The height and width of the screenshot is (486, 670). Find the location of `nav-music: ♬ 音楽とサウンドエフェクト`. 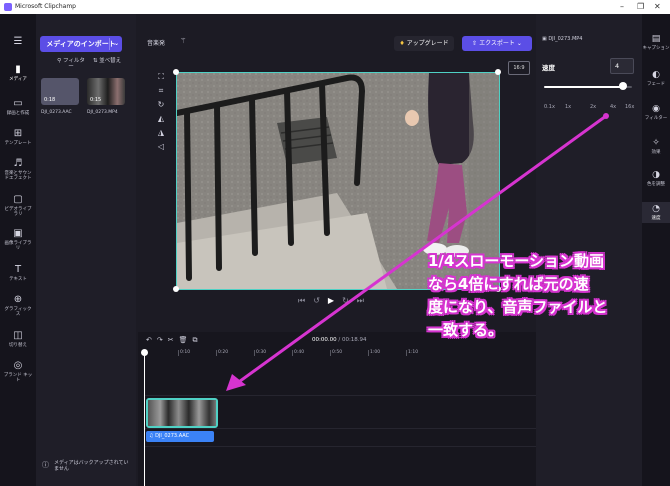

nav-music: ♬ 音楽とサウンドエフェクト is located at coordinates (18, 169).